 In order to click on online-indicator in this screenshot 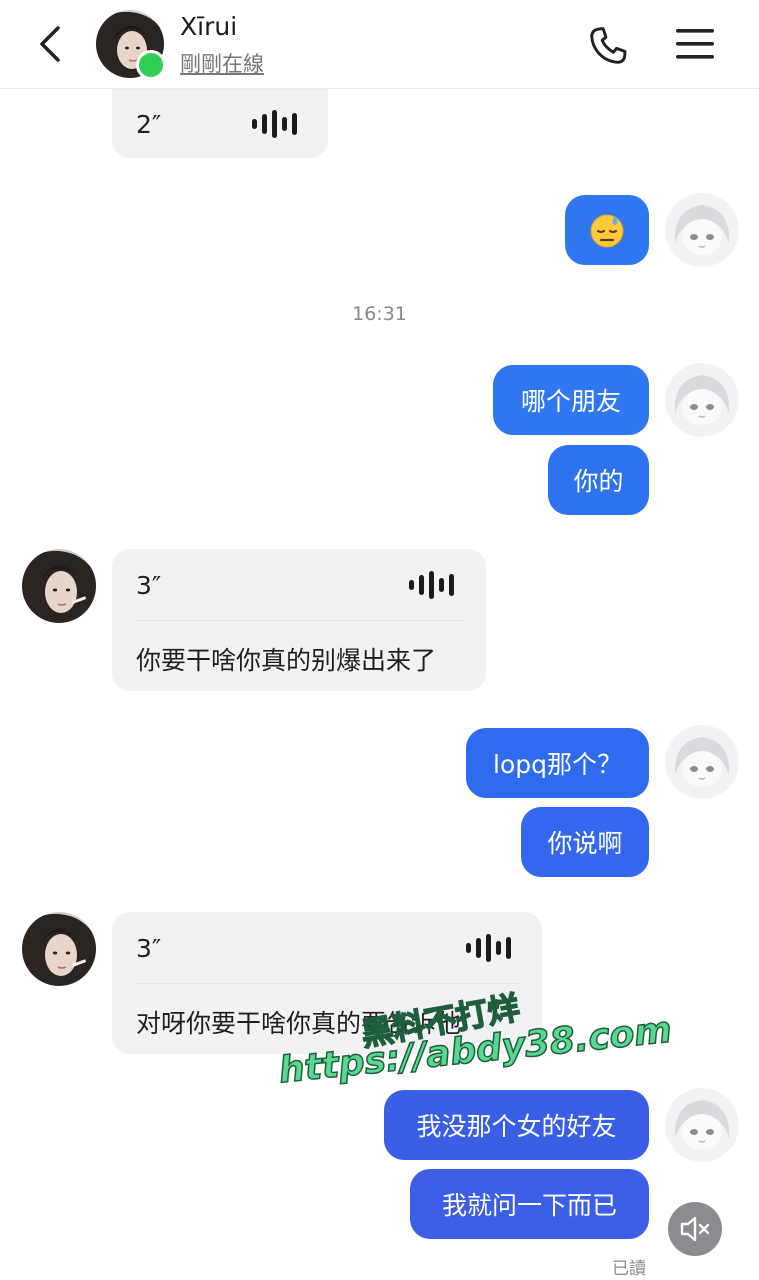, I will do `click(151, 65)`.